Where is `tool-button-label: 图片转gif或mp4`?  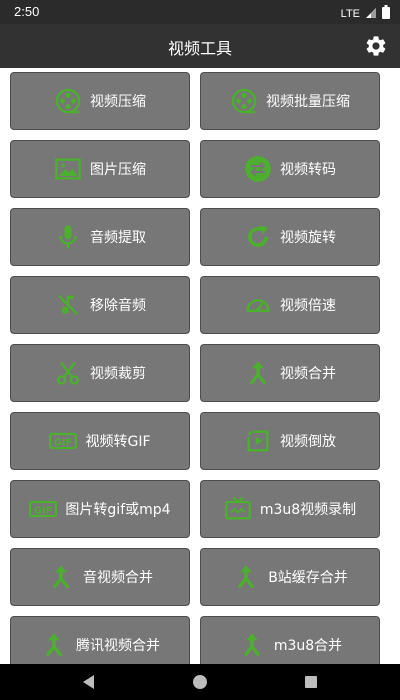
tool-button-label: 图片转gif或mp4 is located at coordinates (118, 510).